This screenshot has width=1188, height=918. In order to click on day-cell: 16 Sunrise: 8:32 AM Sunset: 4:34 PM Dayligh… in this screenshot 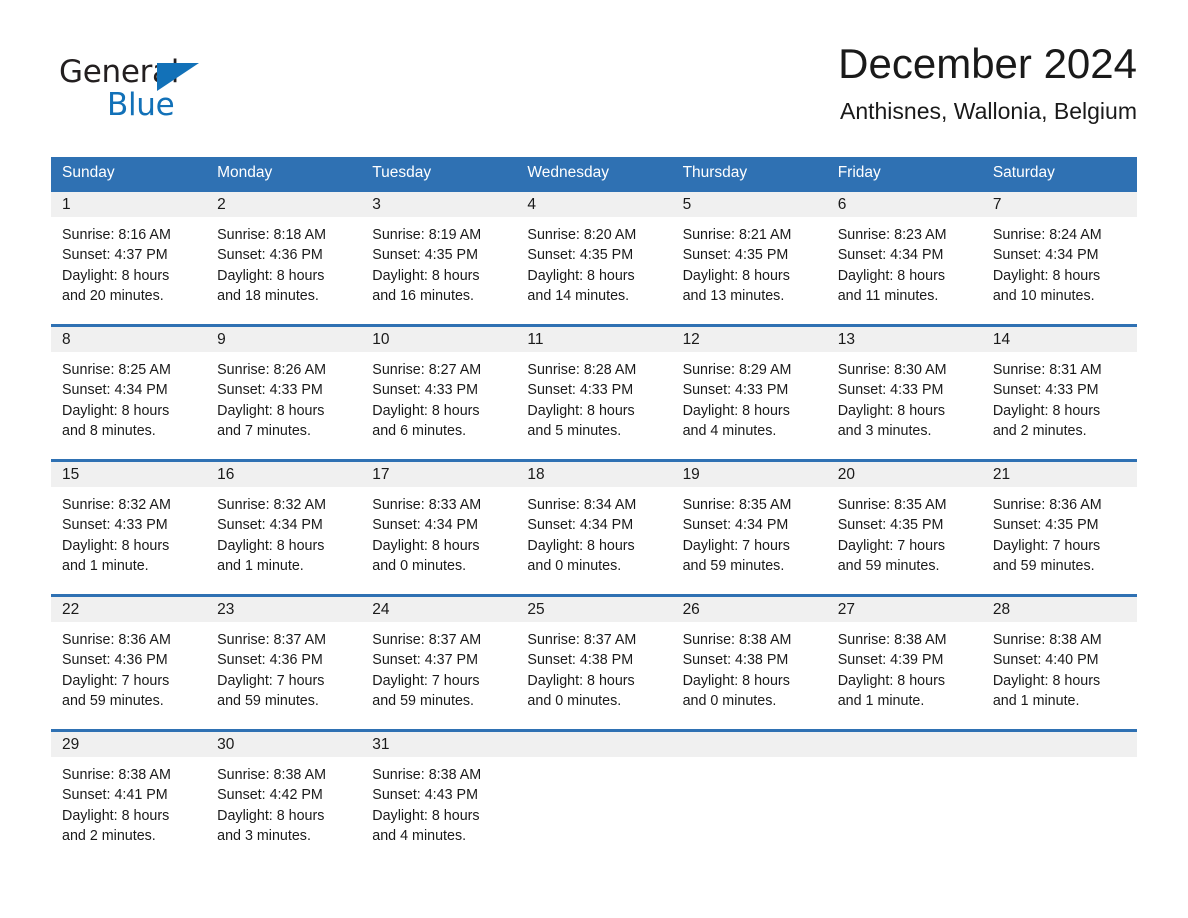, I will do `click(284, 528)`.